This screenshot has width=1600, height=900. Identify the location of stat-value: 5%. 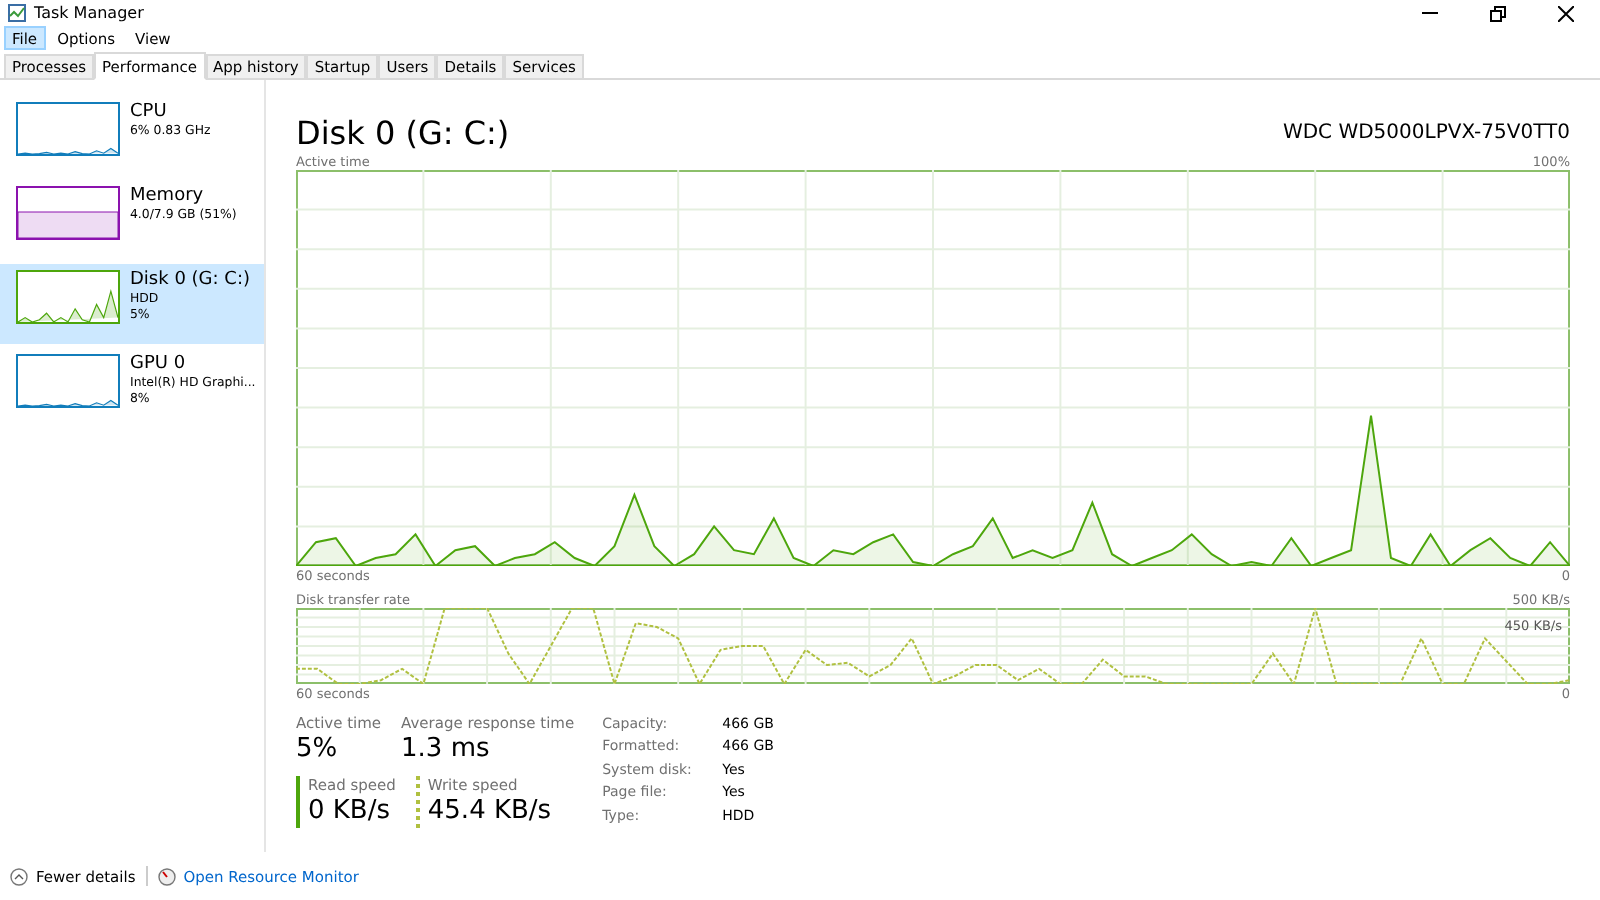
(318, 749).